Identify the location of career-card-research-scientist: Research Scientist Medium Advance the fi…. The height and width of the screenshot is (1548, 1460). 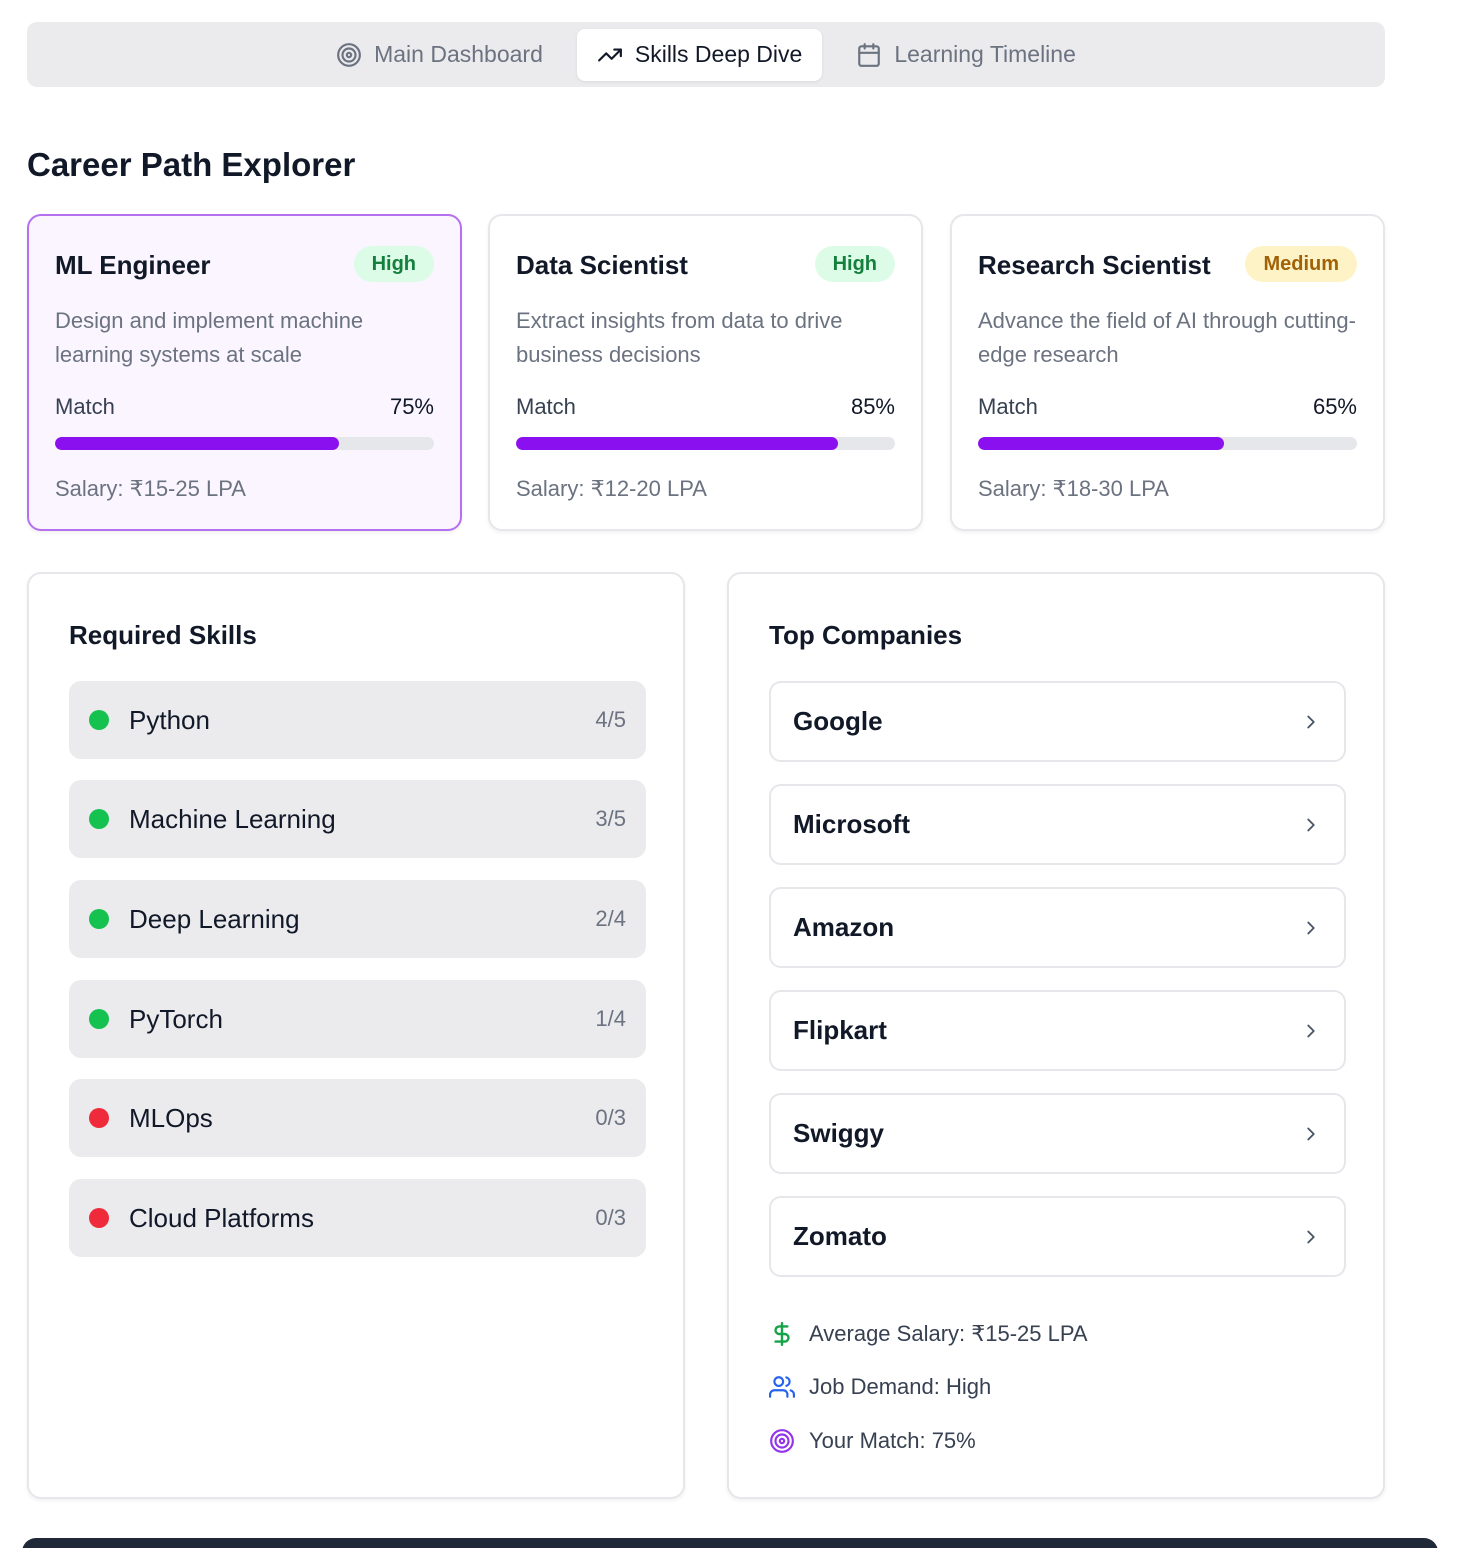
(1167, 372).